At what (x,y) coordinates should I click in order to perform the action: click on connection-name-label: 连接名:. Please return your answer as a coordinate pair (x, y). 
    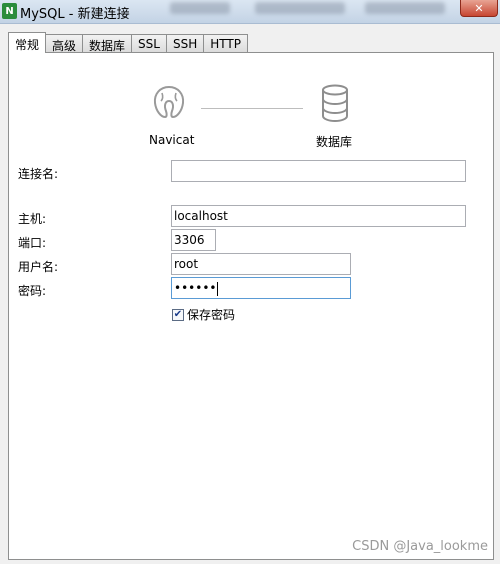
    Looking at the image, I should click on (38, 174).